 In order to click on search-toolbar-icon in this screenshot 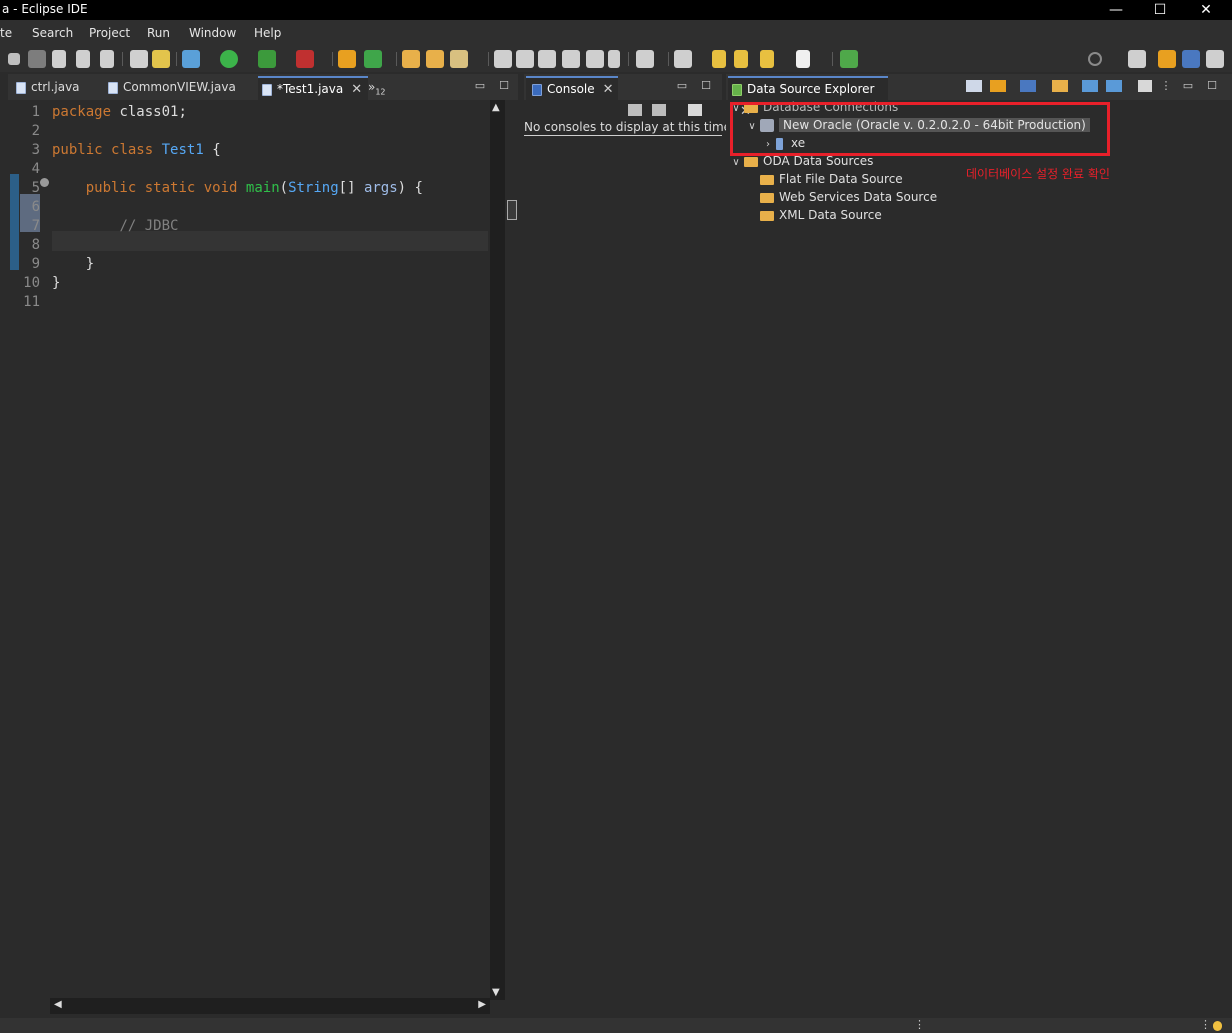, I will do `click(459, 59)`.